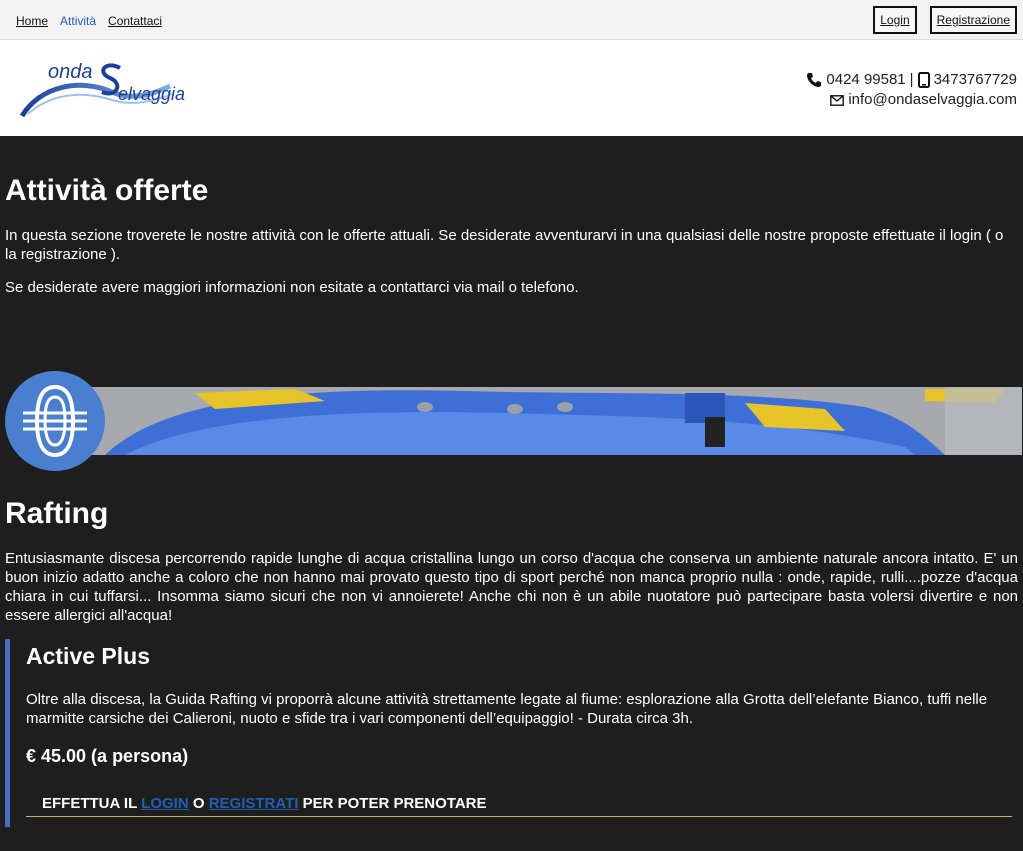 The image size is (1023, 851). Describe the element at coordinates (89, 803) in the screenshot. I see `cta-prefix: EFFETTUA IL` at that location.